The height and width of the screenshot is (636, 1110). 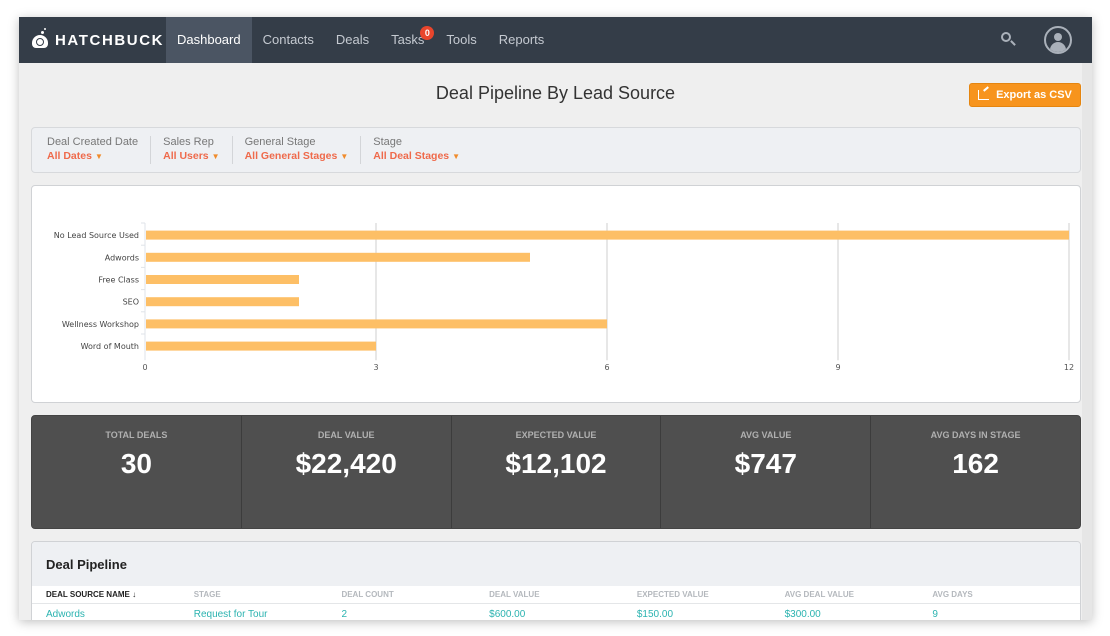 I want to click on stat-label: DEAL VALUE, so click(x=346, y=435).